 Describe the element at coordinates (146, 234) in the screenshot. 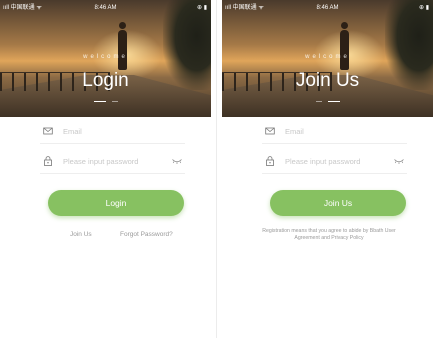

I see `forgot-password-link: Forgot Password?` at that location.